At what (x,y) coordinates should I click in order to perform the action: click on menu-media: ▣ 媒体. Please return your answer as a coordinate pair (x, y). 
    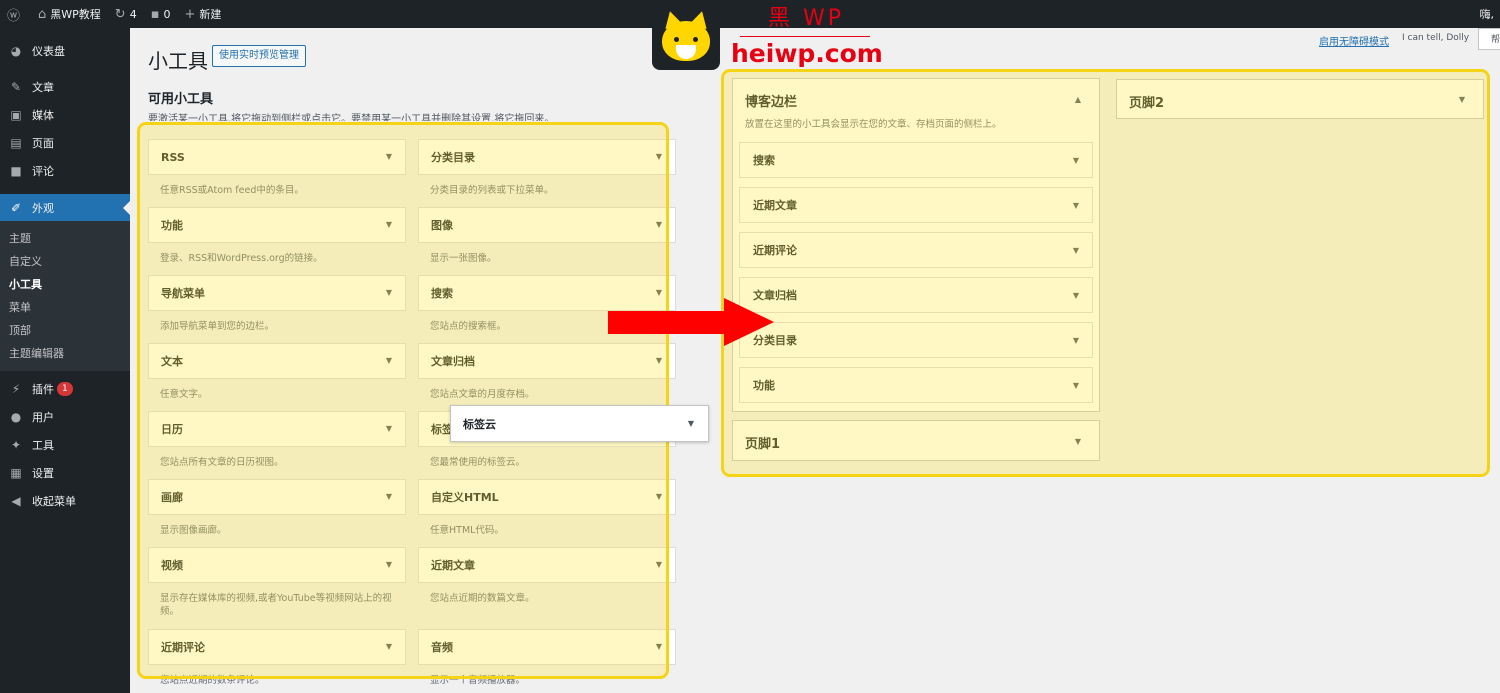
    Looking at the image, I should click on (65, 115).